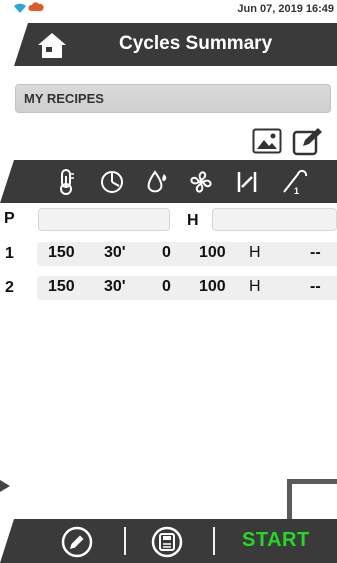  What do you see at coordinates (267, 141) in the screenshot?
I see `image-icon` at bounding box center [267, 141].